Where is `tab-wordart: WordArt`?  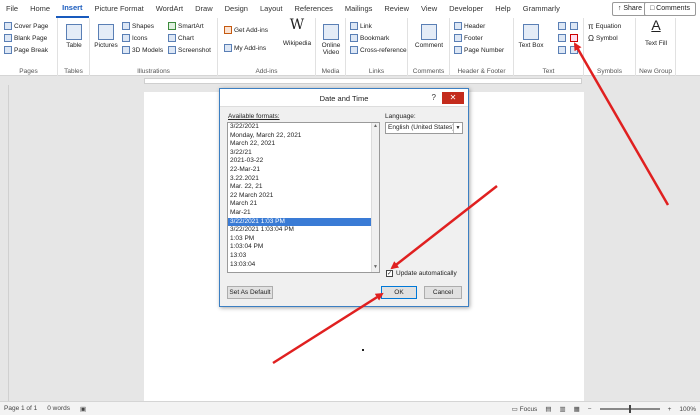
tab-wordart: WordArt is located at coordinates (169, 9).